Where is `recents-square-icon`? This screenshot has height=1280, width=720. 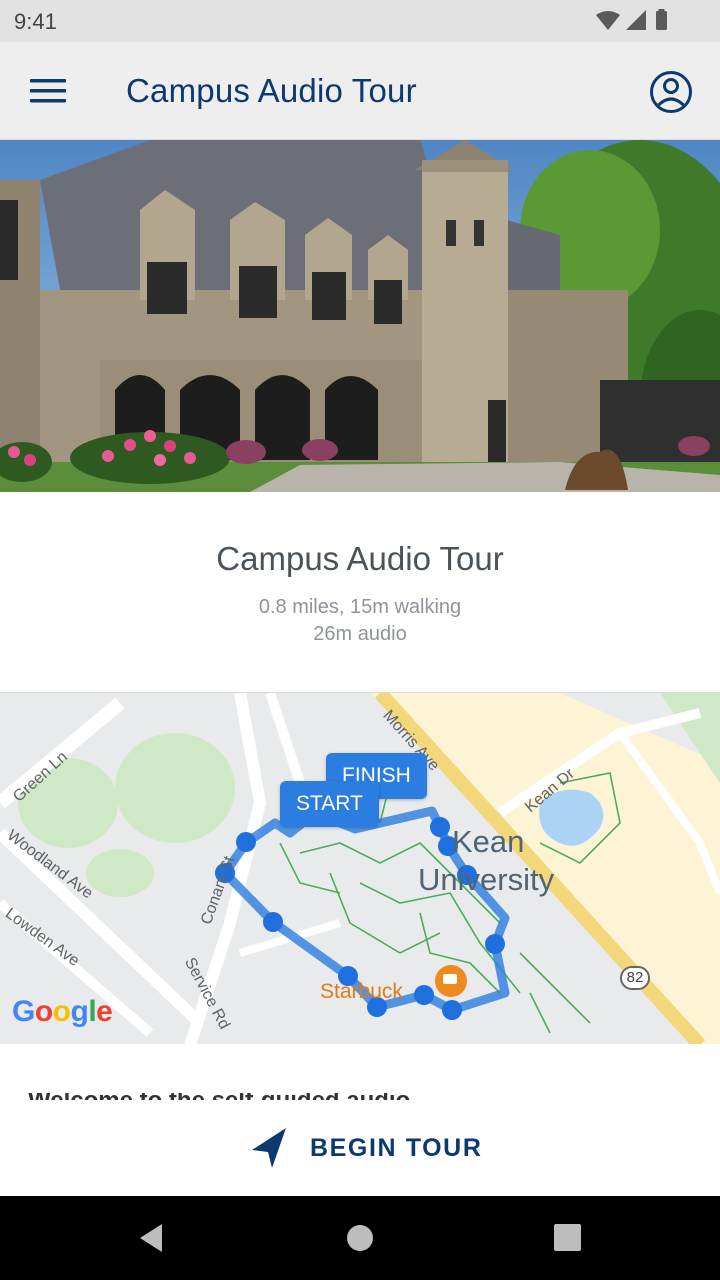
recents-square-icon is located at coordinates (567, 1237).